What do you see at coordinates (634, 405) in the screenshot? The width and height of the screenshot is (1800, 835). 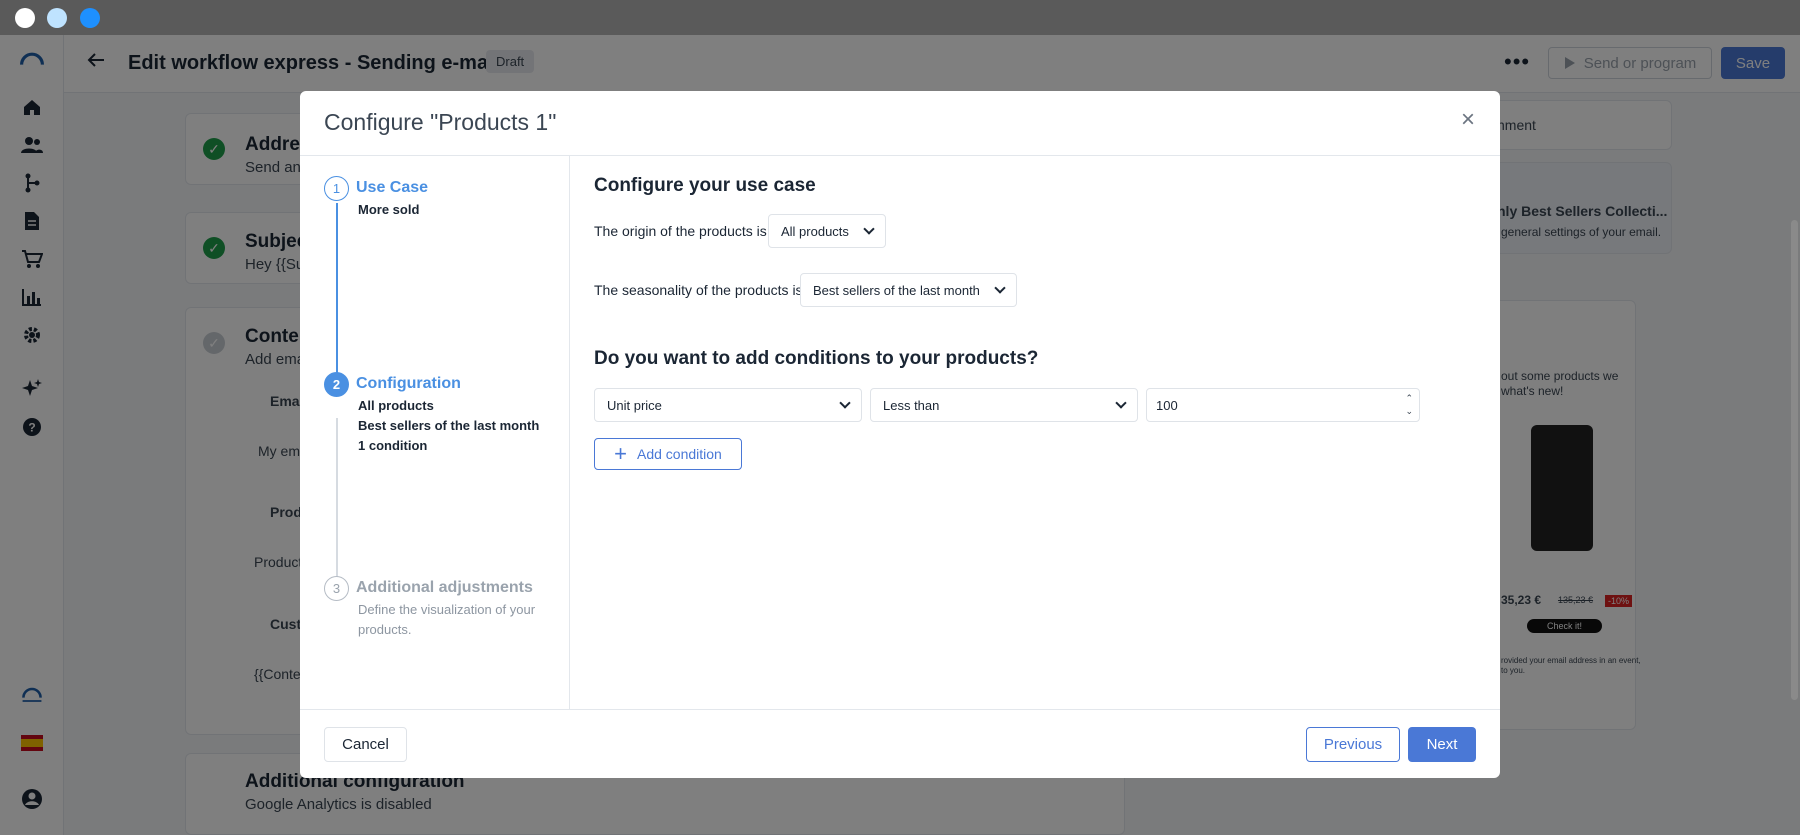 I see `condition-field-value: Unit price` at bounding box center [634, 405].